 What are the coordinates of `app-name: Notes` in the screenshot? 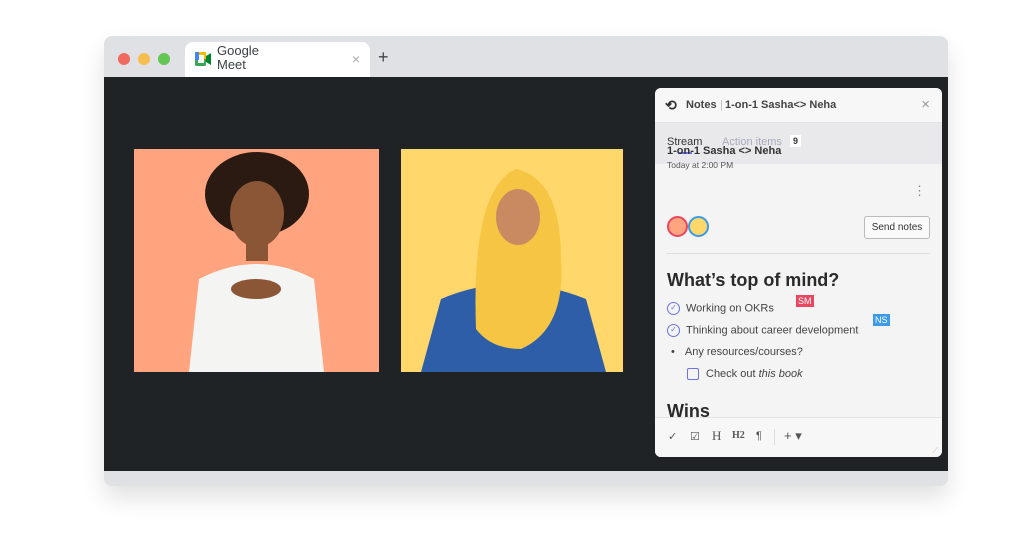 It's located at (701, 105).